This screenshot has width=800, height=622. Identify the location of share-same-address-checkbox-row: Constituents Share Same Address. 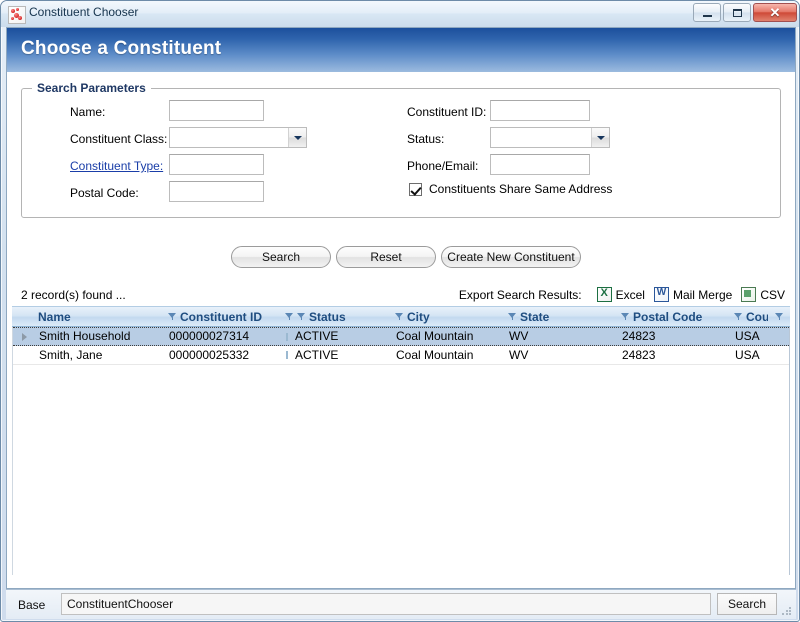
(510, 189).